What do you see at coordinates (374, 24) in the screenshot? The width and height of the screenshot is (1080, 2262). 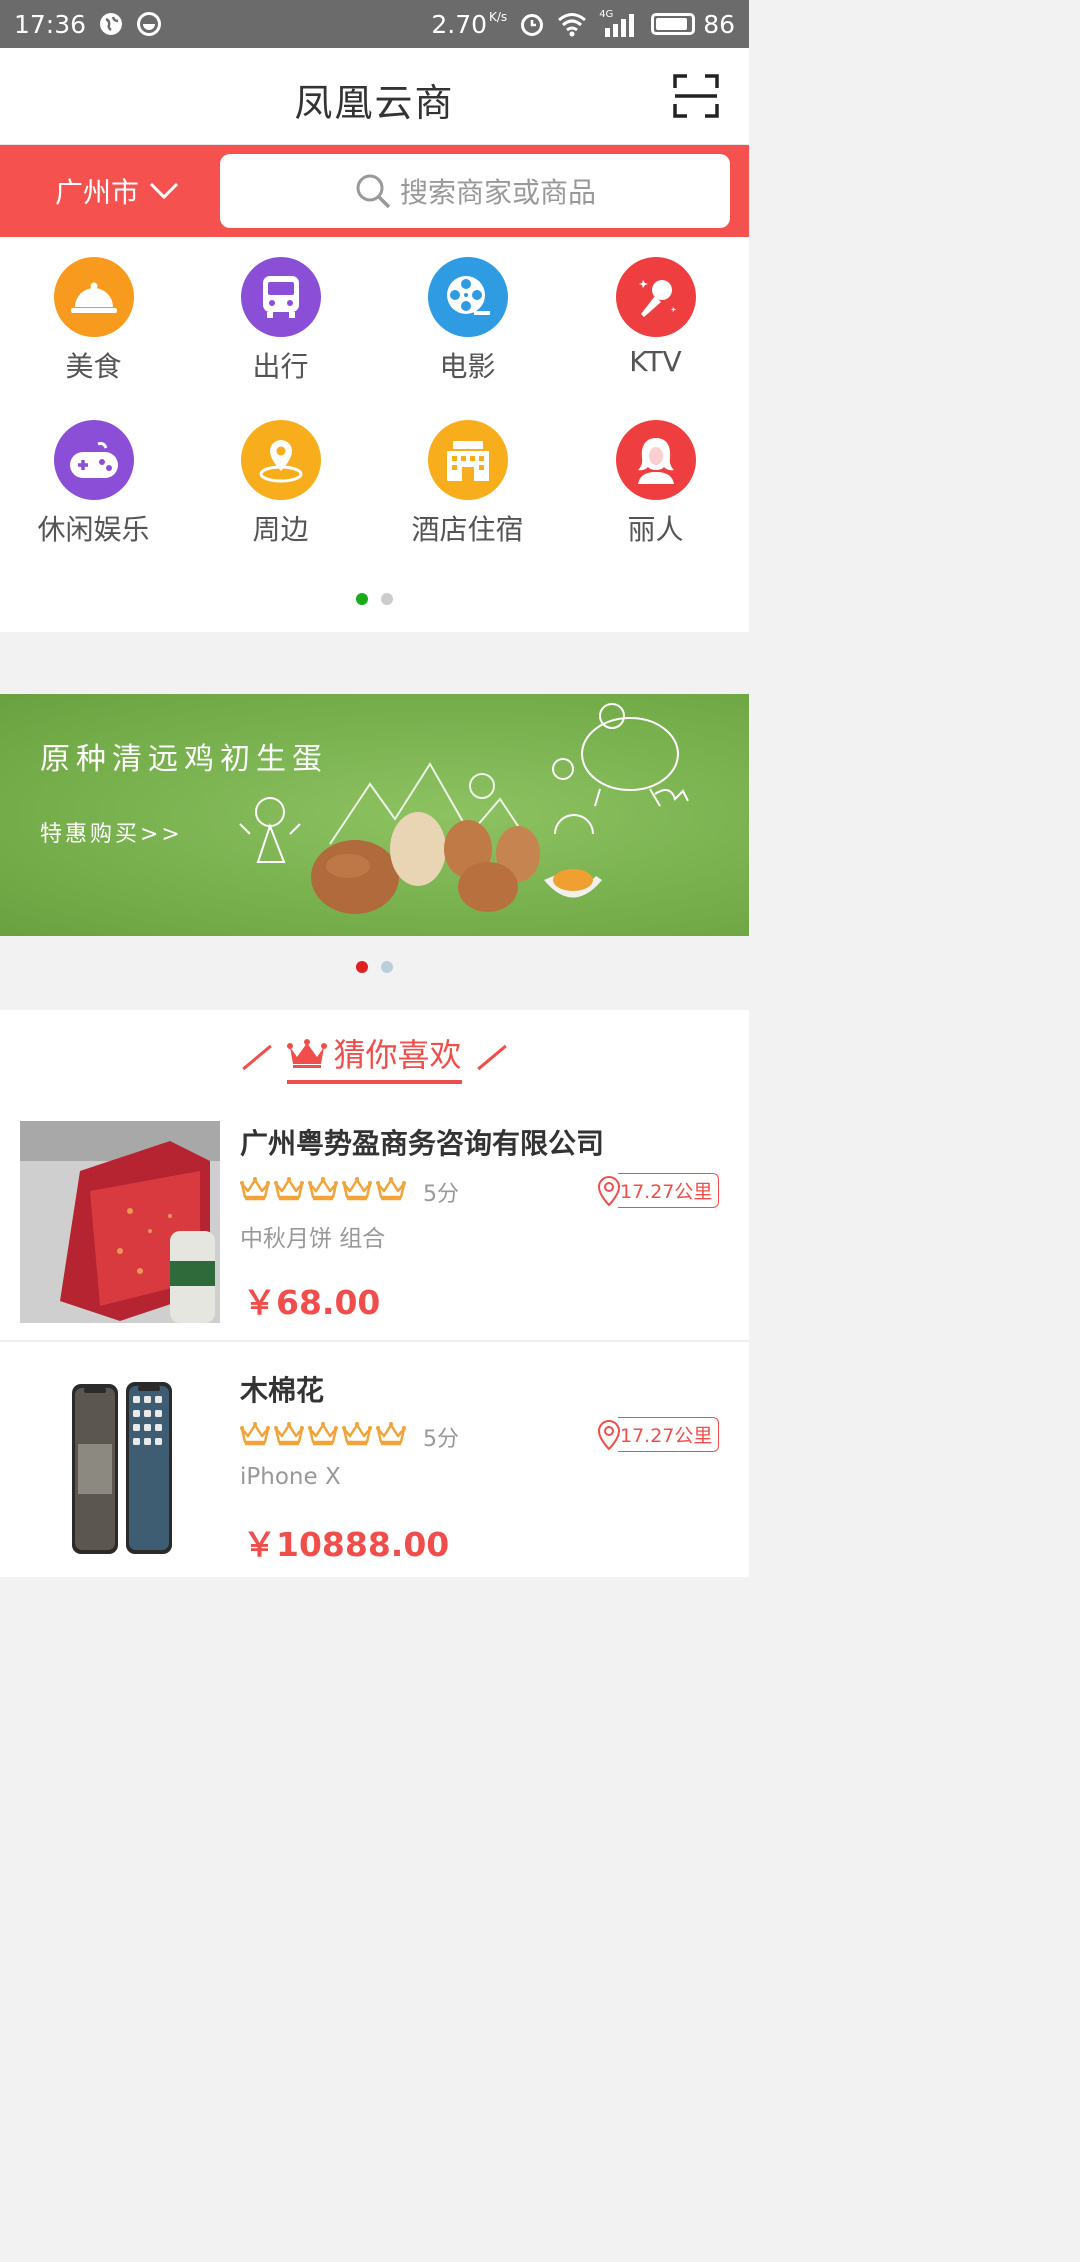 I see `status-bar: 17:36 2.70 K/s 4G 86` at bounding box center [374, 24].